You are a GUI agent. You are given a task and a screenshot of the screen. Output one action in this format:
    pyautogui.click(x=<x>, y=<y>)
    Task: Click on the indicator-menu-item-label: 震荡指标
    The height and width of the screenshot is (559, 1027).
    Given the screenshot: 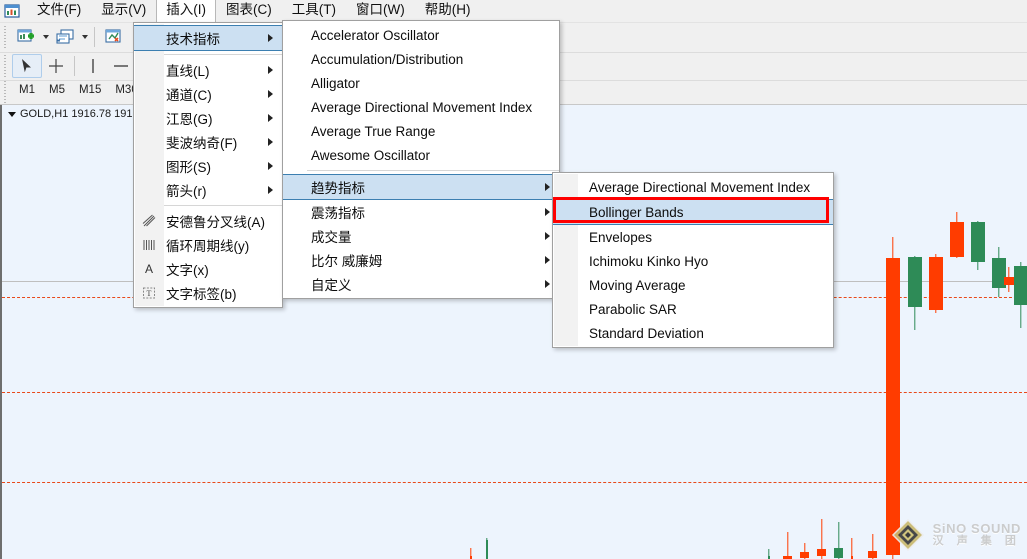 What is the action you would take?
    pyautogui.click(x=338, y=213)
    